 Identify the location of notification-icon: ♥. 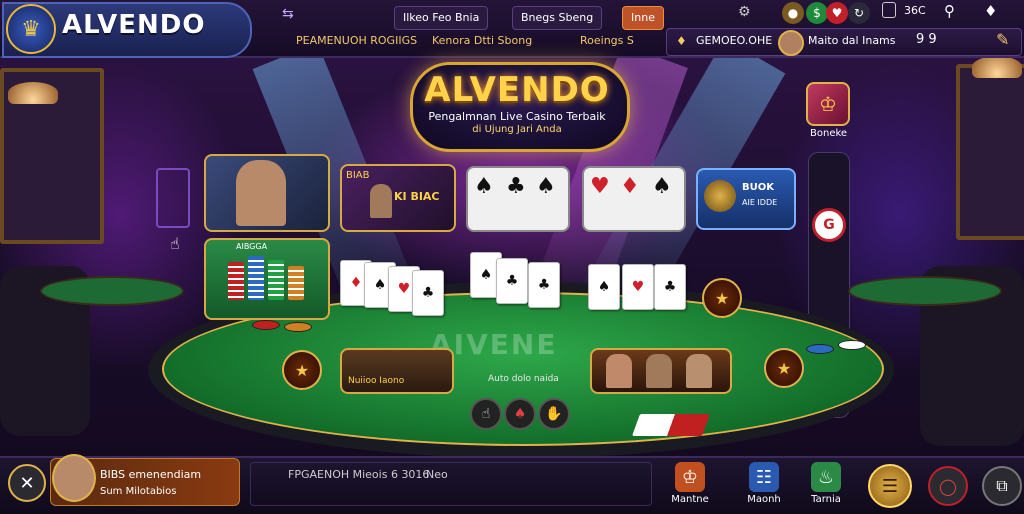
(837, 13).